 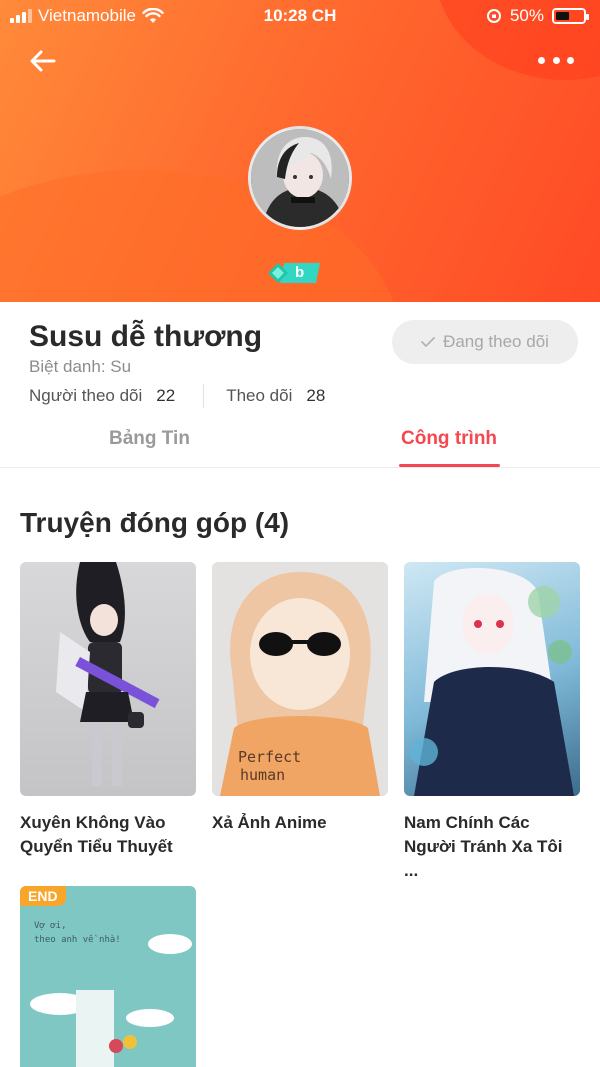 What do you see at coordinates (570, 16) in the screenshot?
I see `battery-icon` at bounding box center [570, 16].